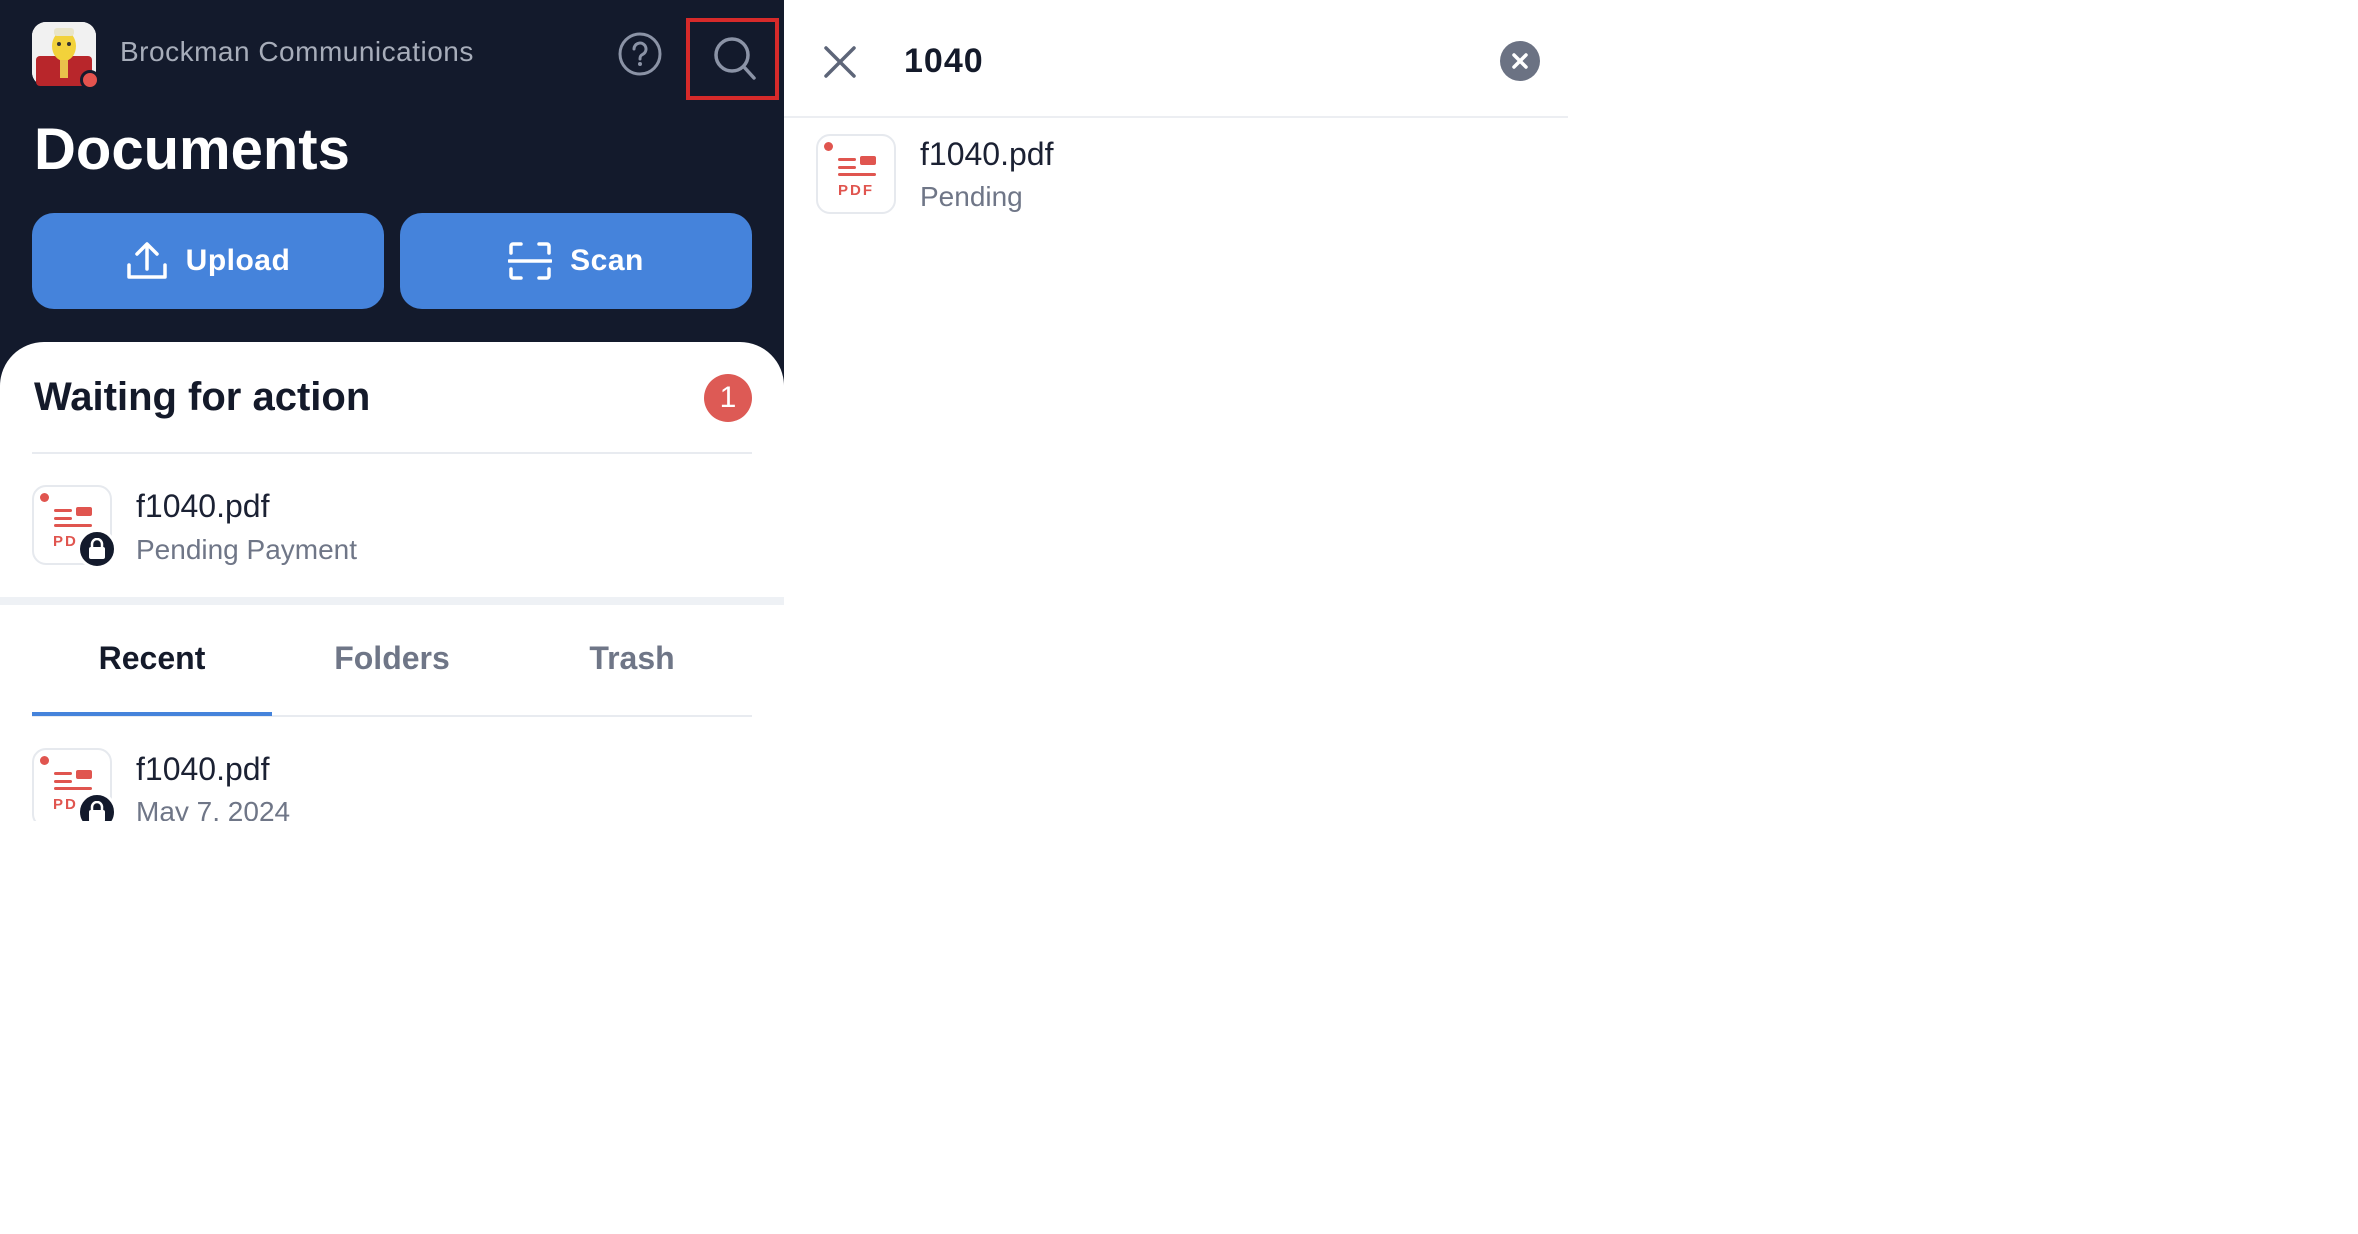  I want to click on tab-recent: Recent, so click(152, 658).